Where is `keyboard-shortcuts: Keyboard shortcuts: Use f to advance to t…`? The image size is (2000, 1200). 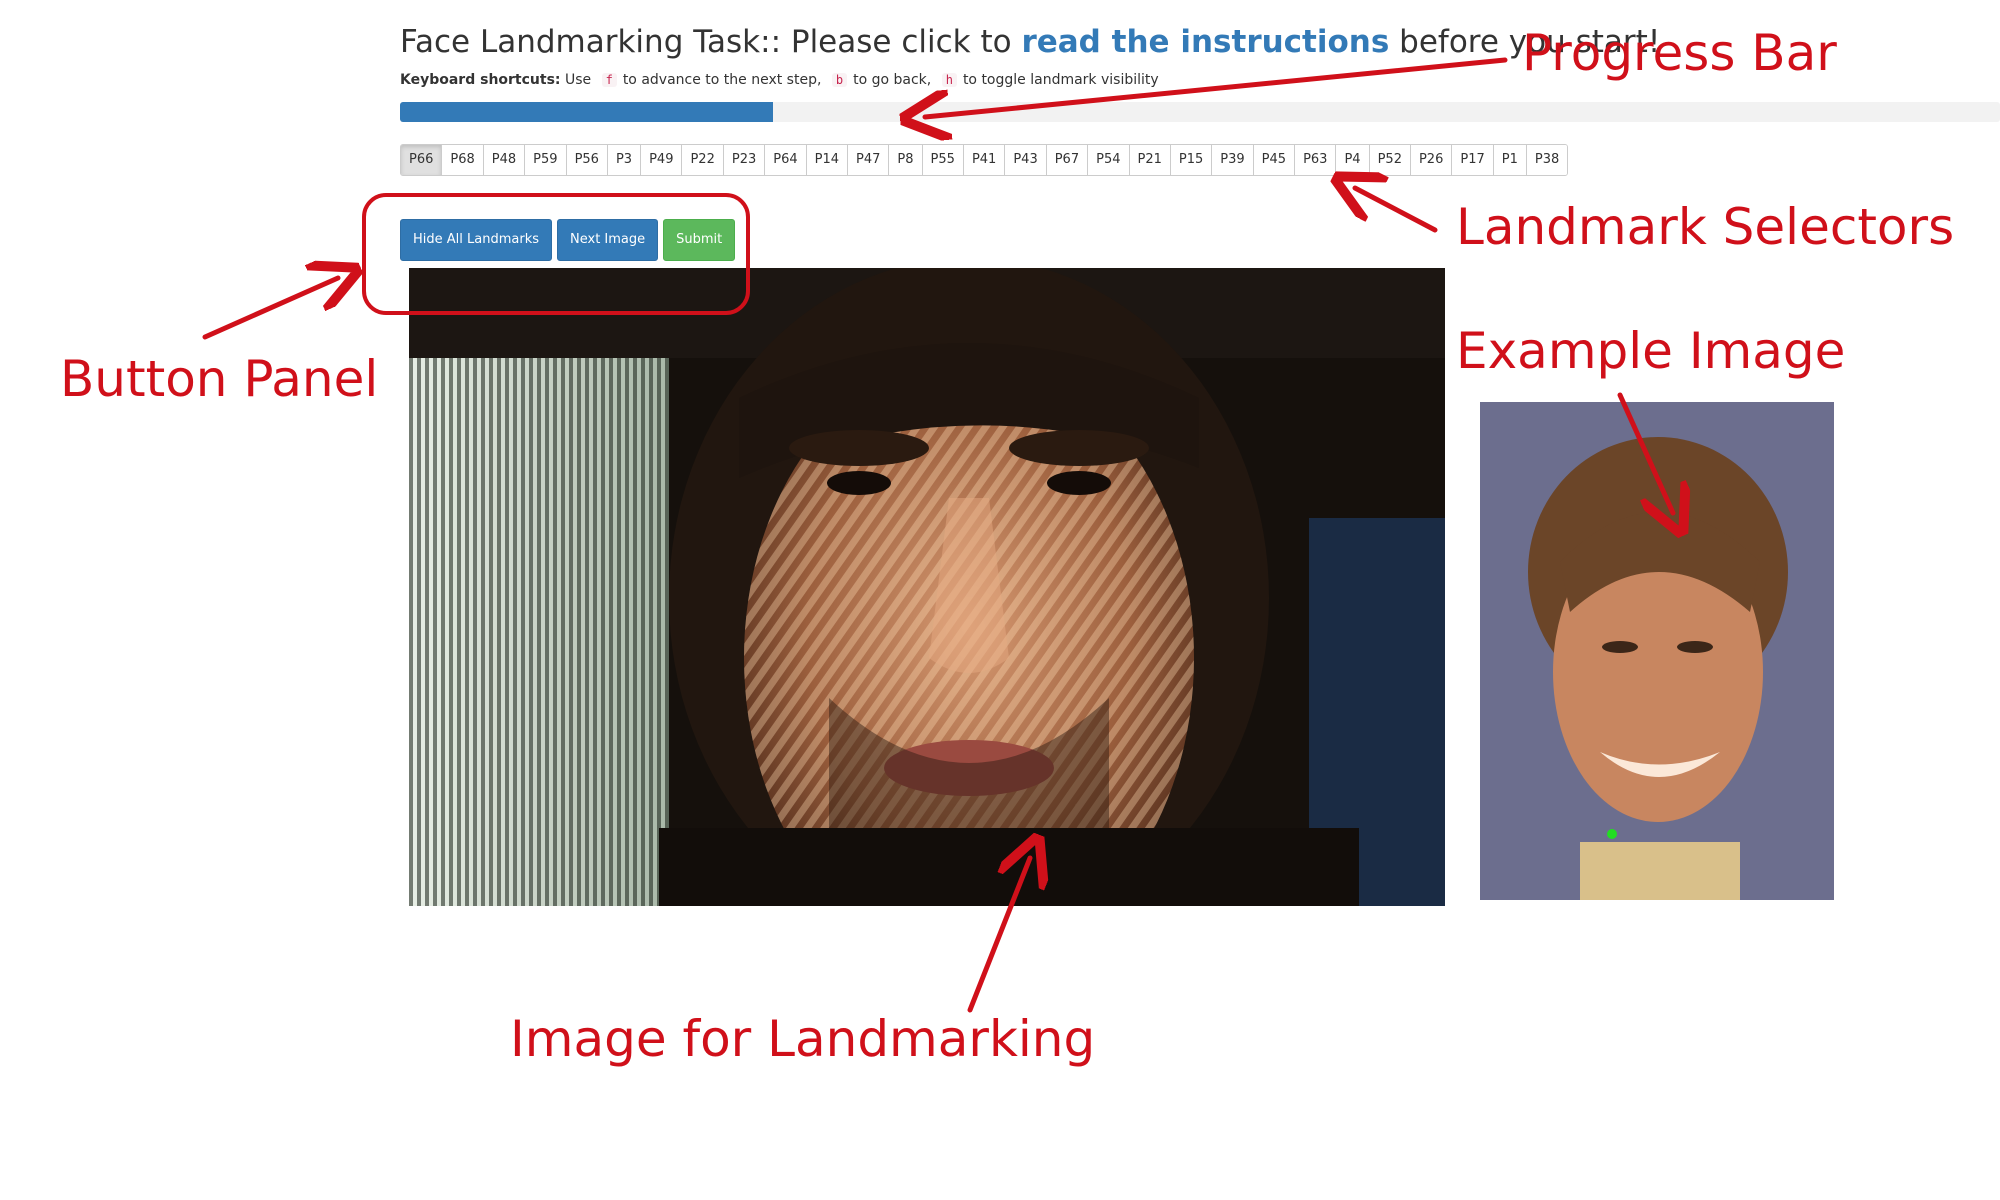 keyboard-shortcuts: Keyboard shortcuts: Use f to advance to t… is located at coordinates (779, 80).